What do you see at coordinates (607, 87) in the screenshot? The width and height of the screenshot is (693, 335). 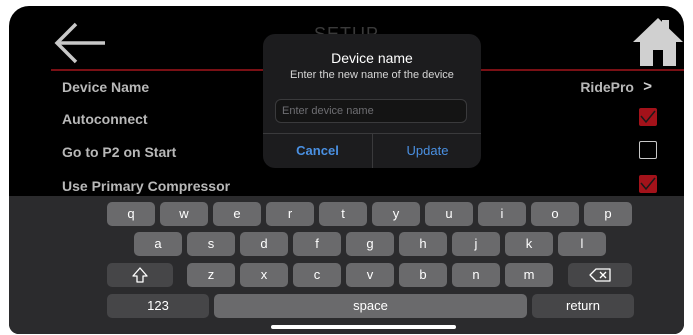 I see `setting-value: RidePro` at bounding box center [607, 87].